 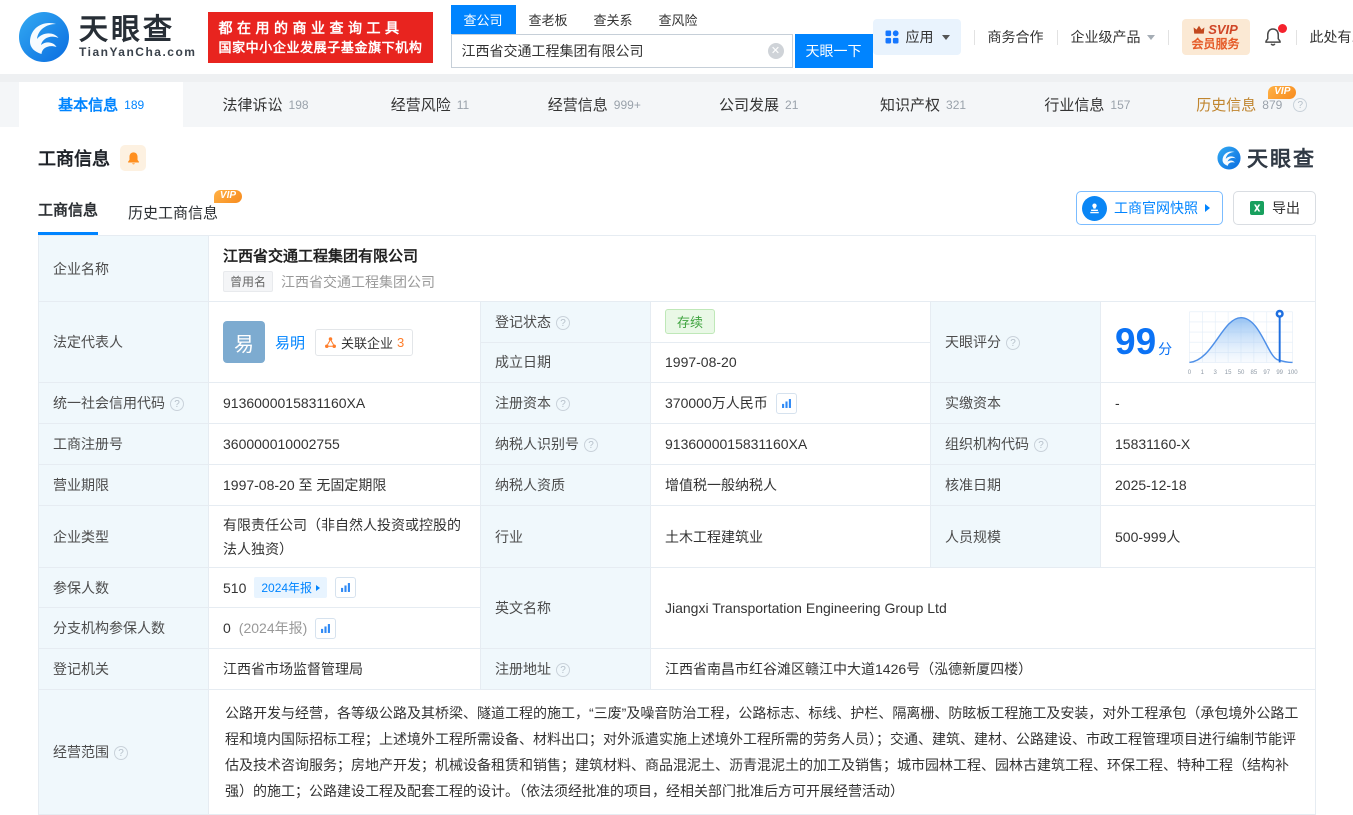 What do you see at coordinates (1016, 537) in the screenshot?
I see `field-label: 人员规模` at bounding box center [1016, 537].